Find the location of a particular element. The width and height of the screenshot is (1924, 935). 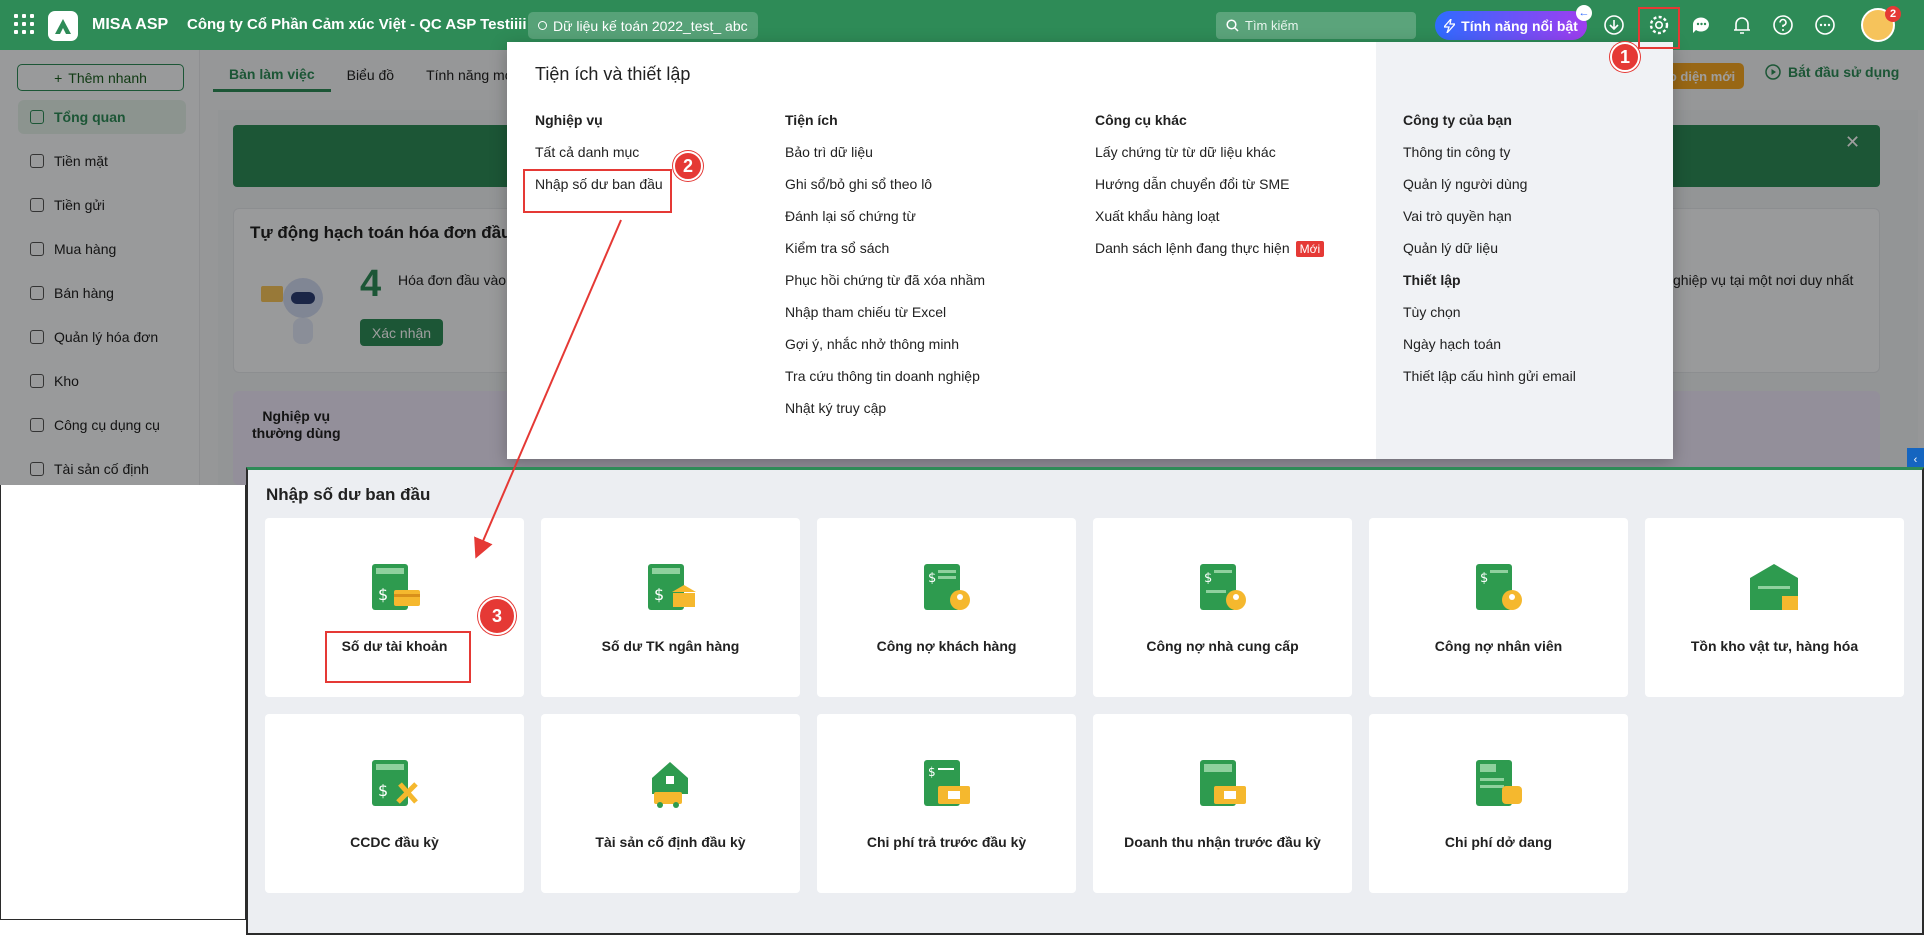

inventory-icon is located at coordinates (1774, 587).